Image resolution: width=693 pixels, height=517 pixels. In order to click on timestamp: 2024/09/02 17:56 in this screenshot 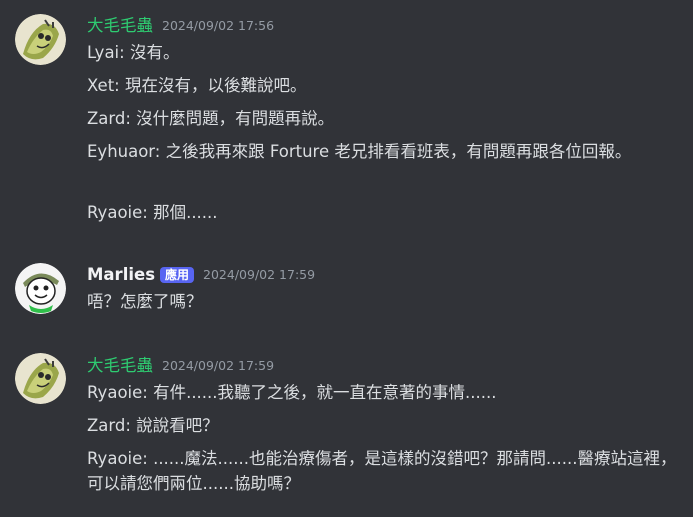, I will do `click(218, 25)`.